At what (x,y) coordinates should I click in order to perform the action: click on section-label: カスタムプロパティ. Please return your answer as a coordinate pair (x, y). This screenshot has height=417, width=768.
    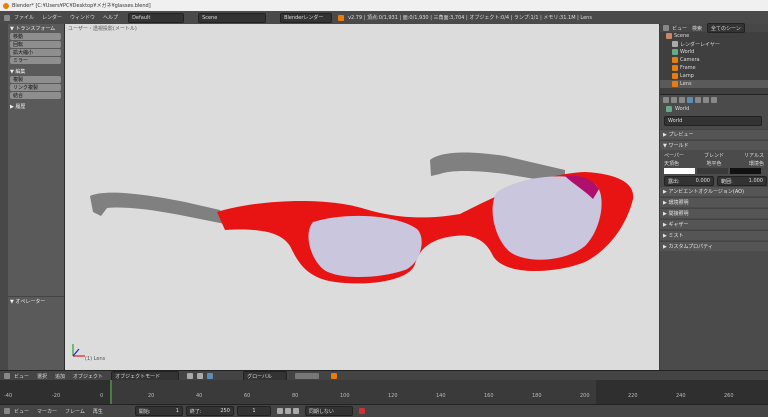
    Looking at the image, I should click on (690, 247).